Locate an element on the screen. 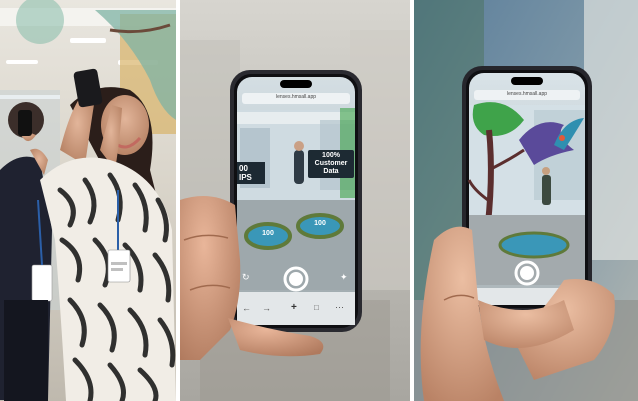  tabs-icon: □ is located at coordinates (316, 307).